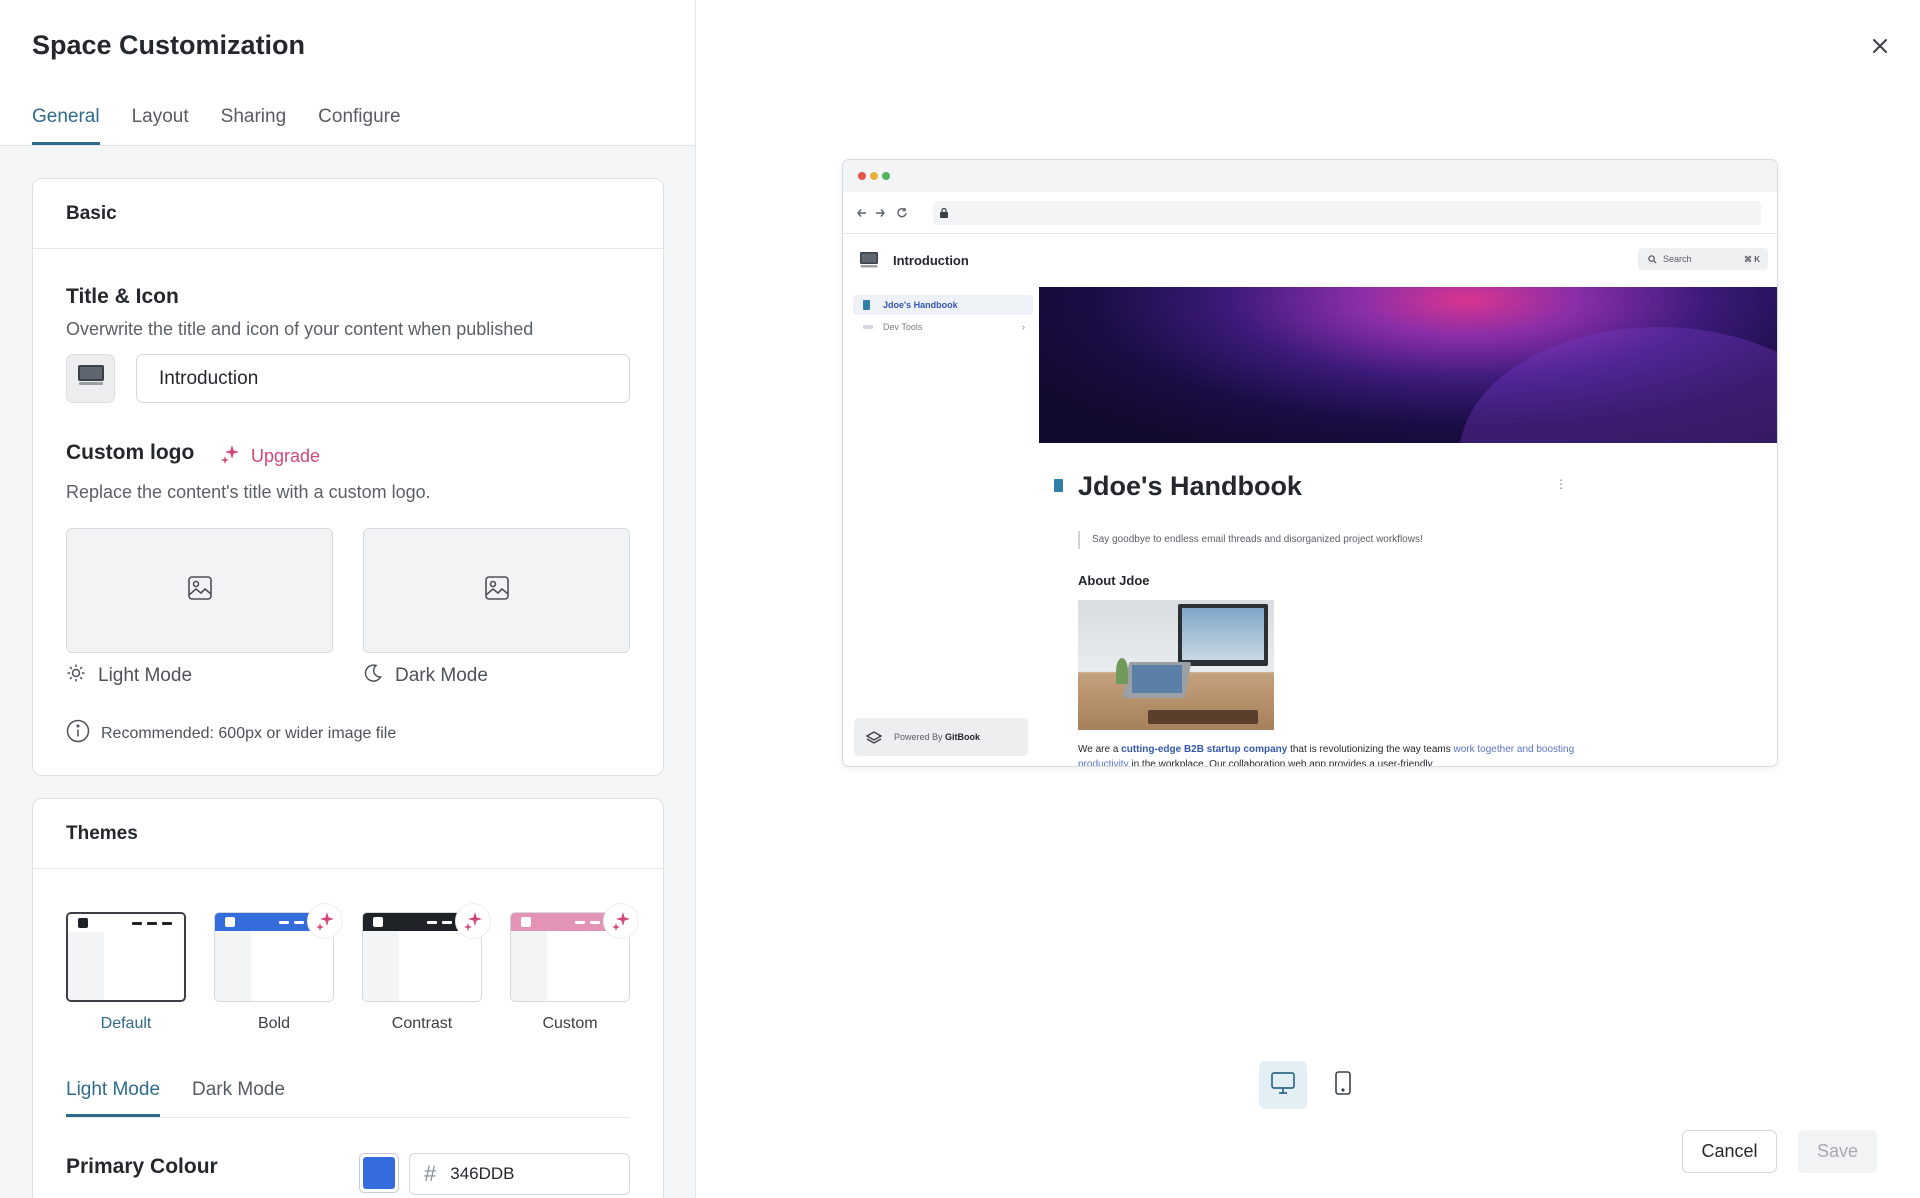 This screenshot has width=1920, height=1198. Describe the element at coordinates (1729, 1151) in the screenshot. I see `cancel-button: Cancel` at that location.